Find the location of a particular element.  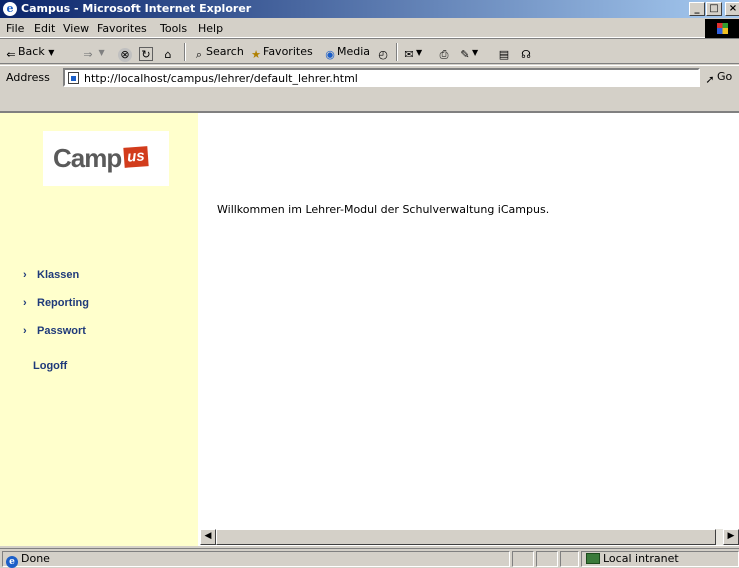

zone-label: Local intranet is located at coordinates (641, 558).